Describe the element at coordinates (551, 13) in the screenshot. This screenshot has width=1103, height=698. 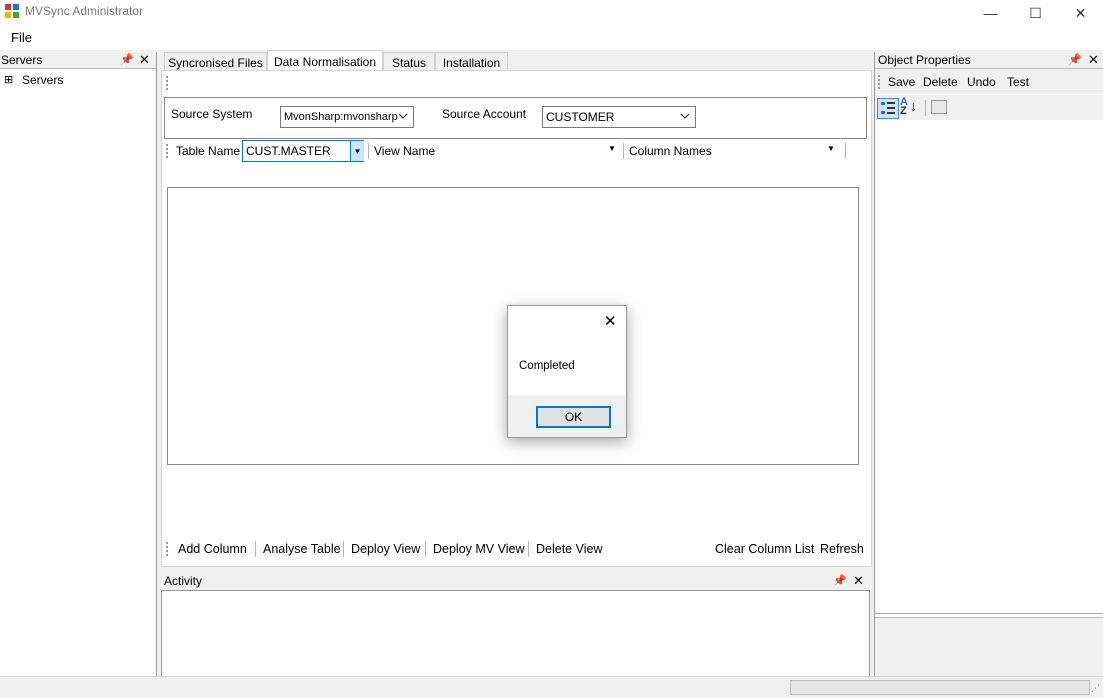
I see `title-bar` at that location.